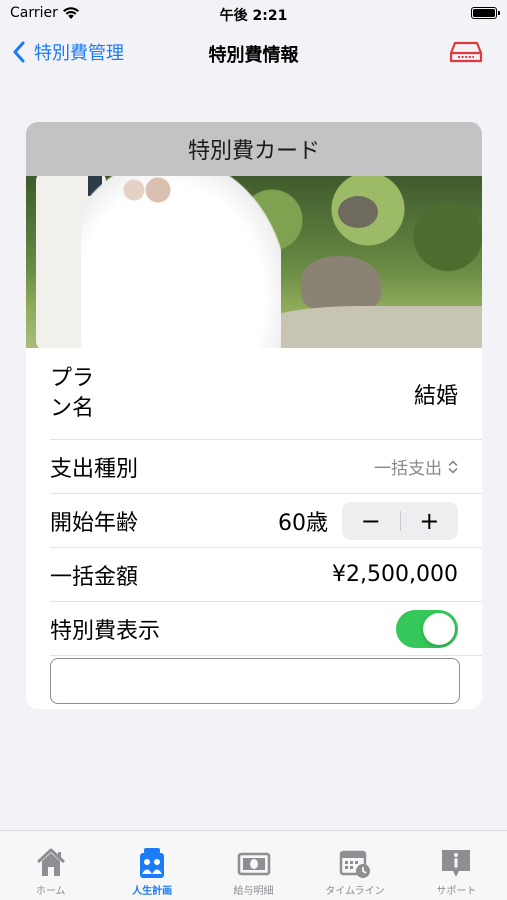 This screenshot has width=507, height=900. I want to click on calendar-clock-icon, so click(354, 864).